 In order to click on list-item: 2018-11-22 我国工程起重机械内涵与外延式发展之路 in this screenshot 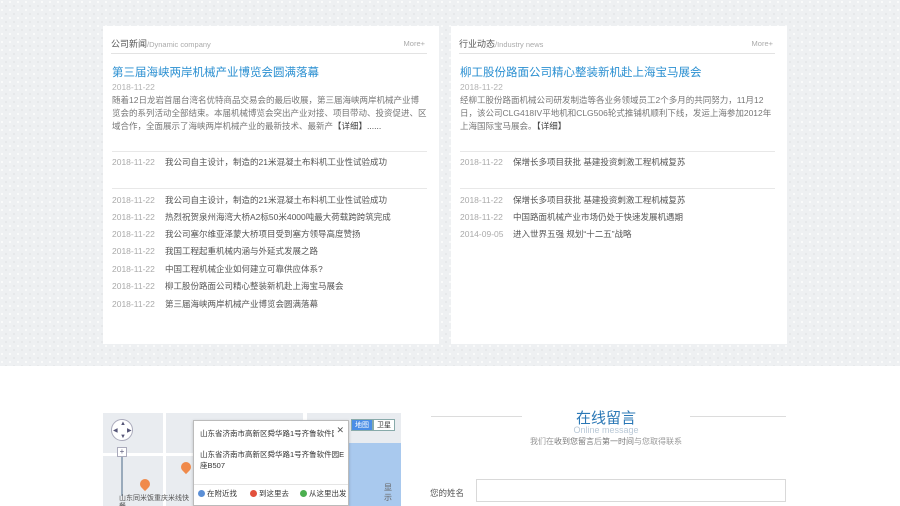, I will do `click(269, 251)`.